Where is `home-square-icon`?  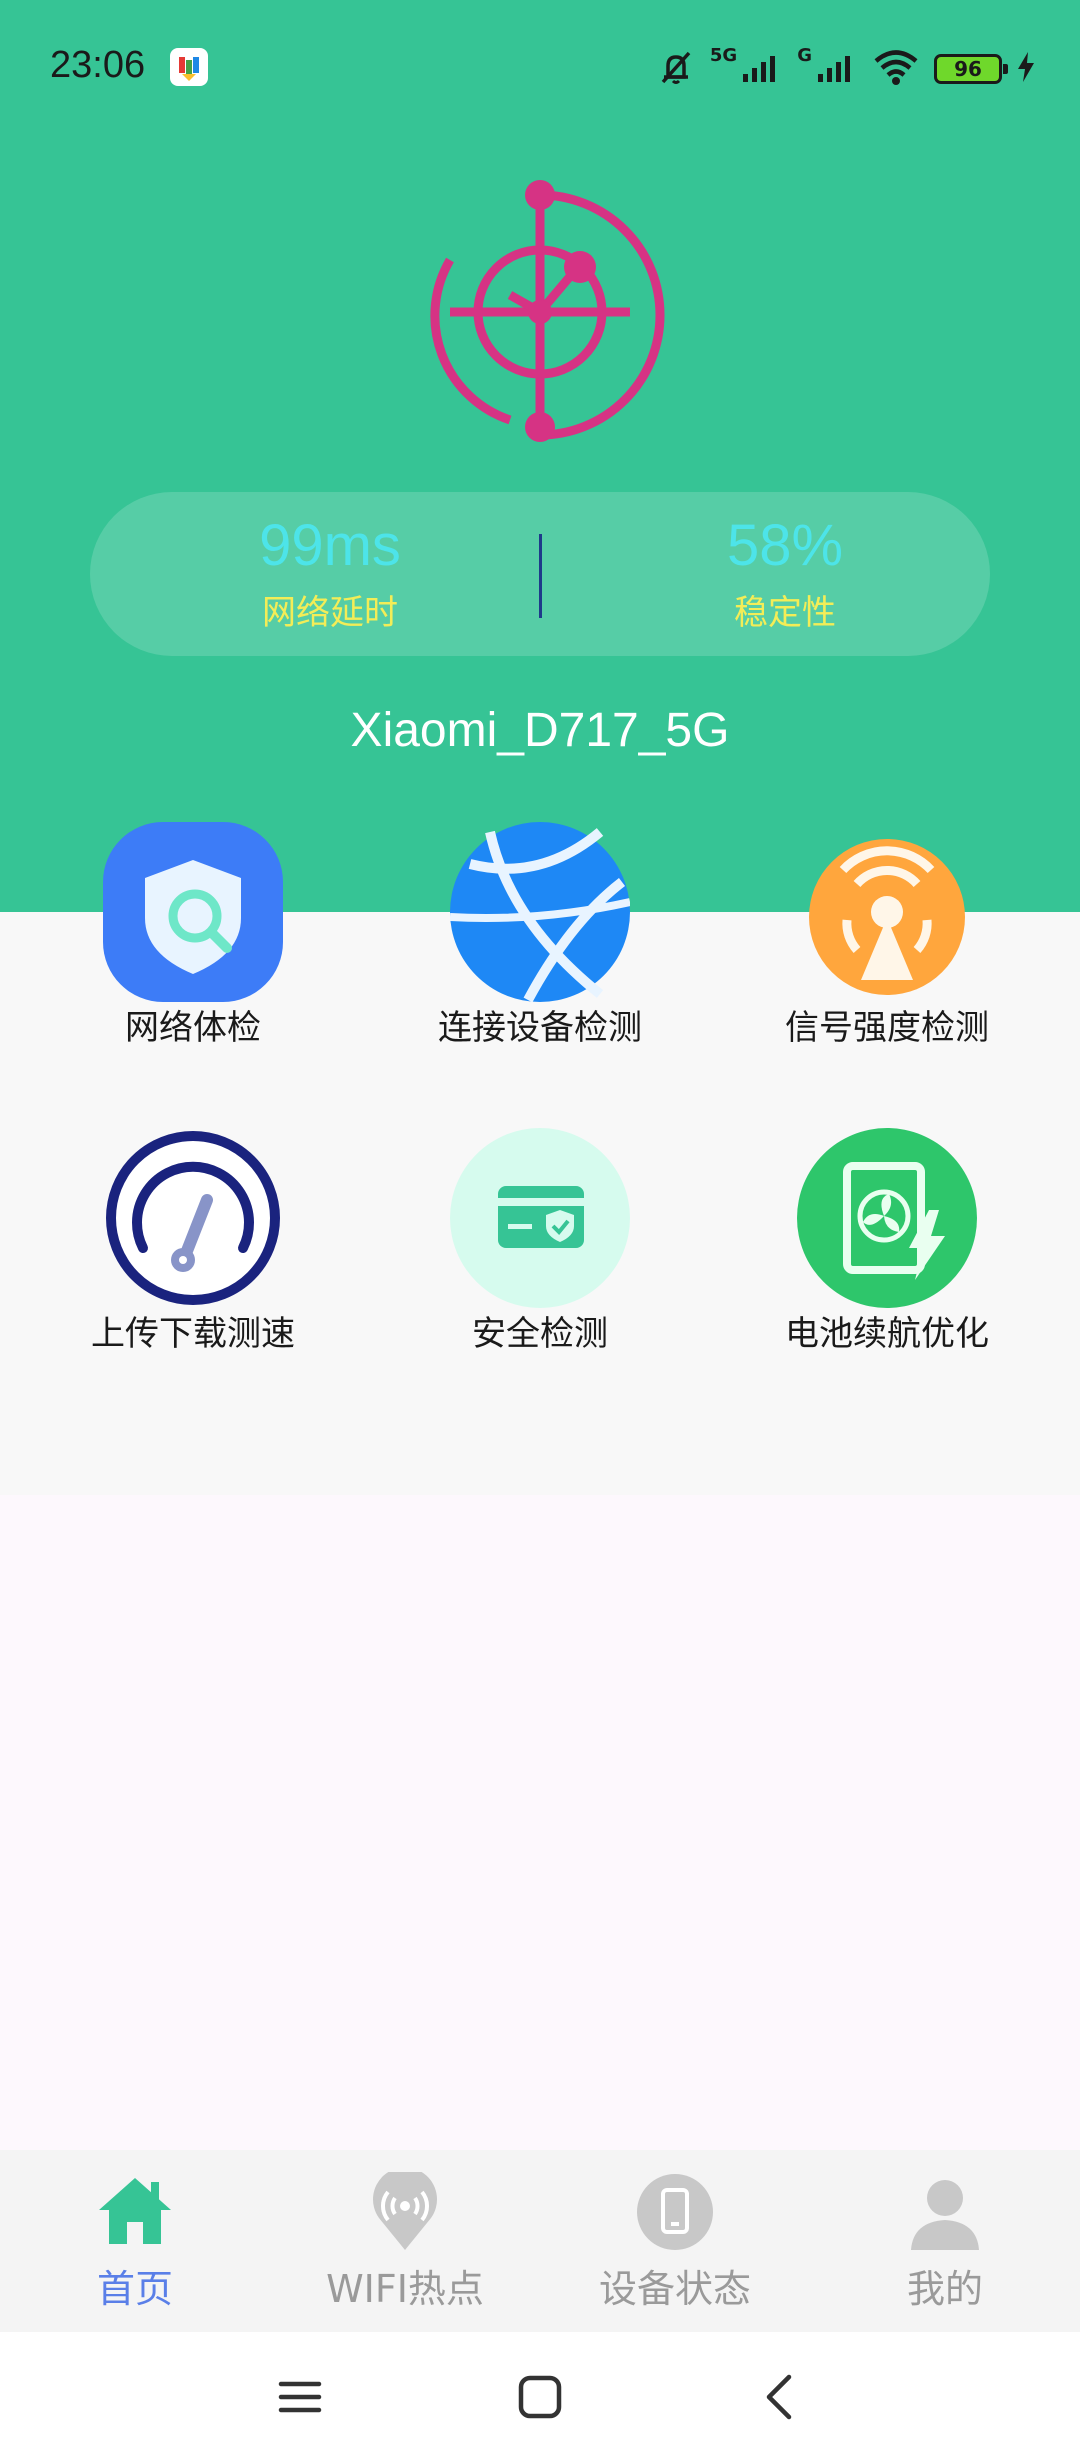
home-square-icon is located at coordinates (540, 2397).